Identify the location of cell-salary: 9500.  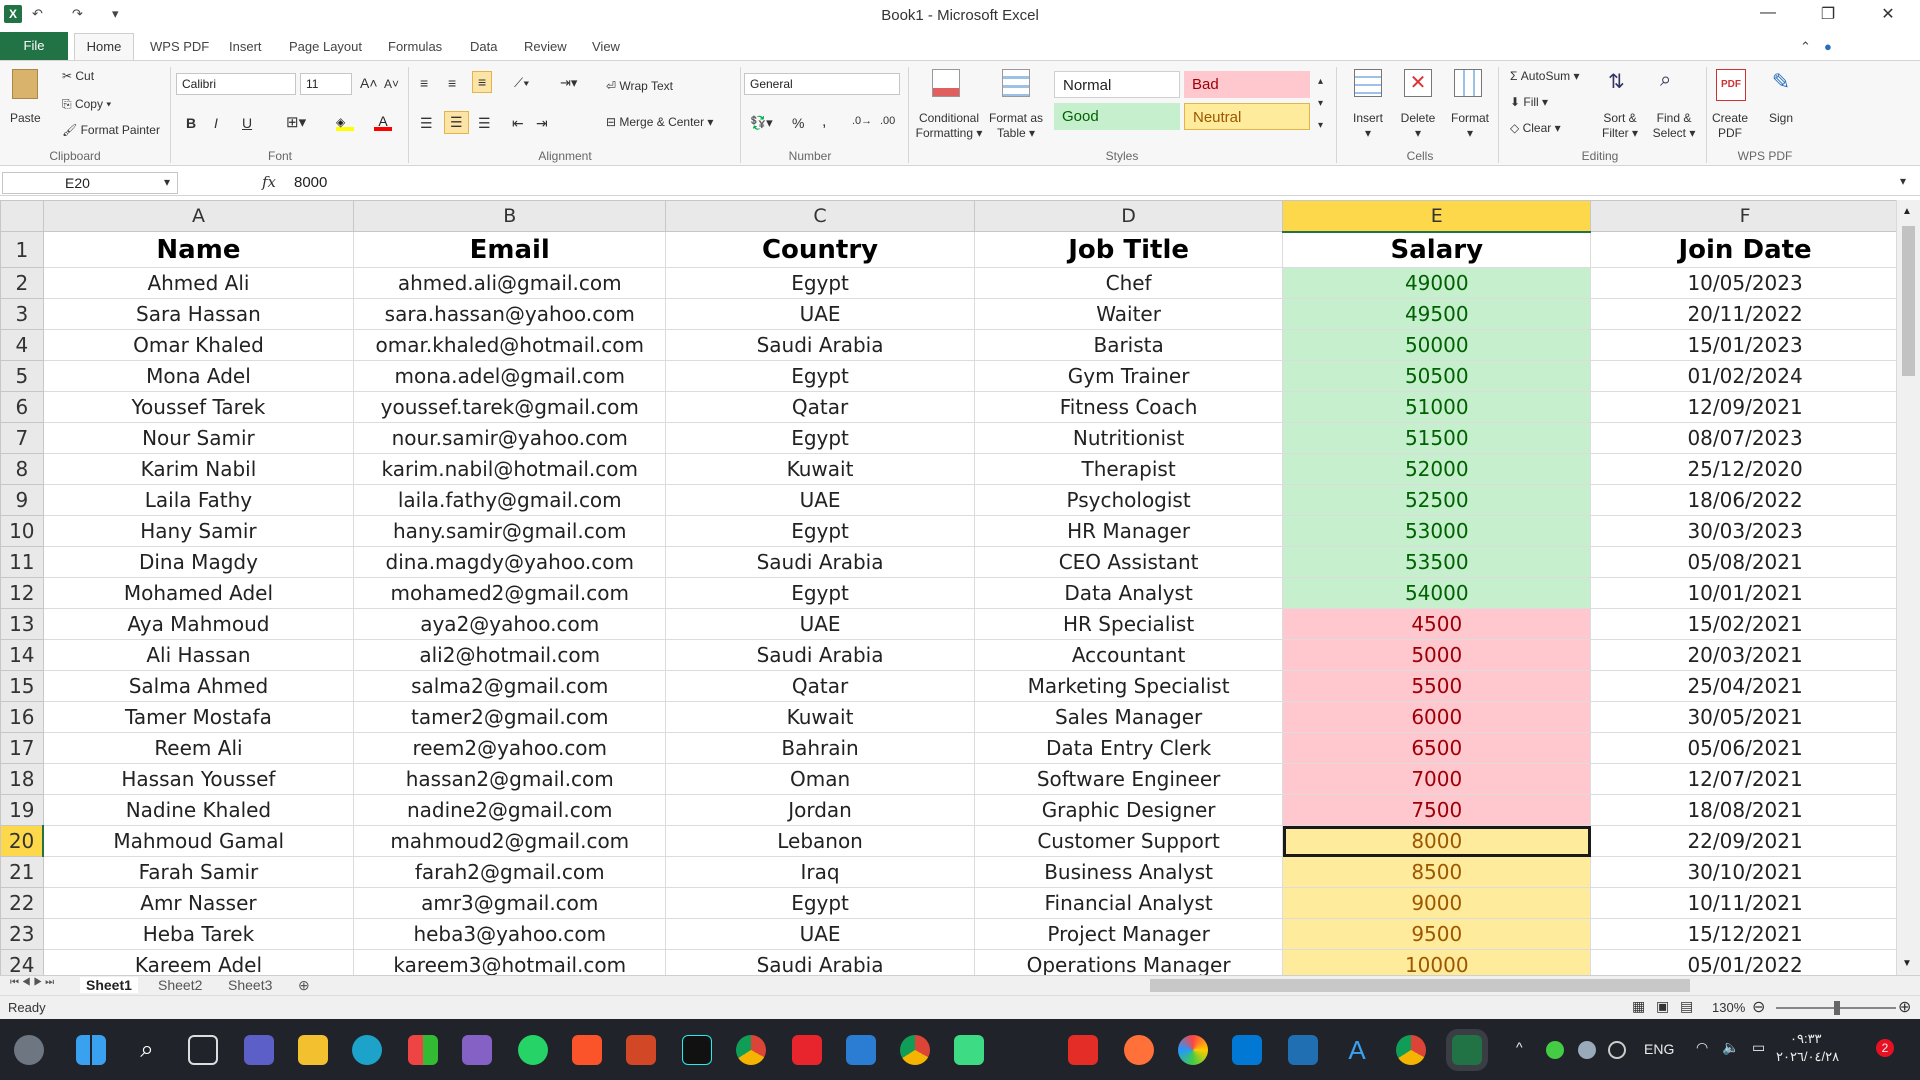
(1437, 934).